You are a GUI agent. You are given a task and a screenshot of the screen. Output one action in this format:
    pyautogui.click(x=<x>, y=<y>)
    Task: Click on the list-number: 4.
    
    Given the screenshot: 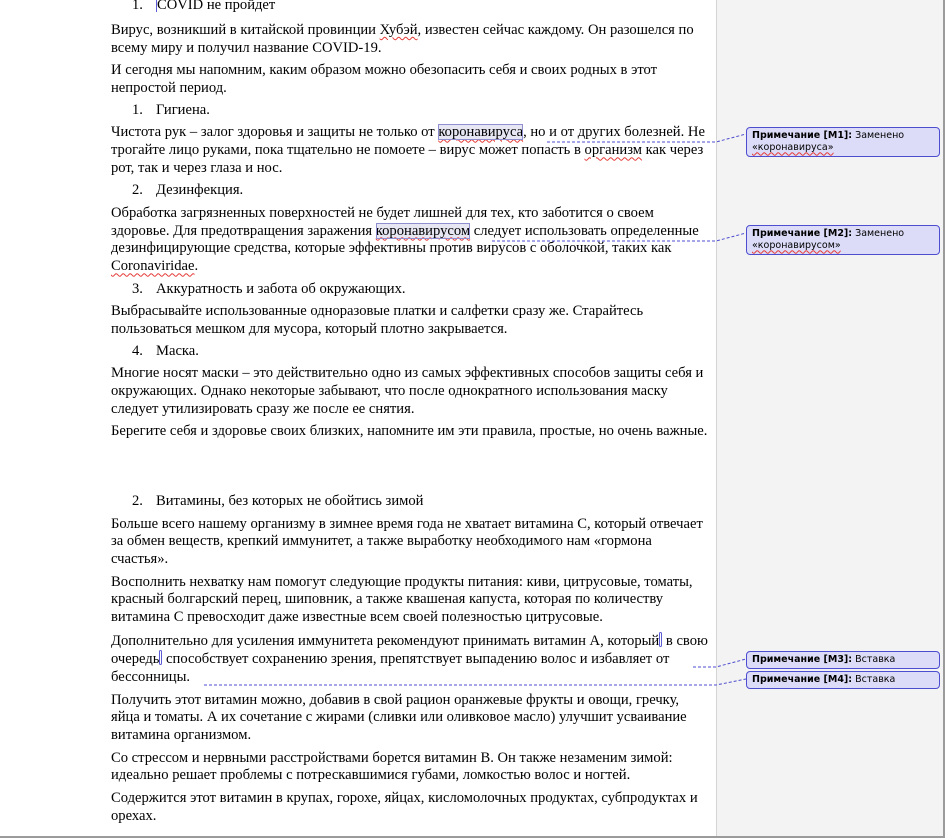 What is the action you would take?
    pyautogui.click(x=137, y=350)
    